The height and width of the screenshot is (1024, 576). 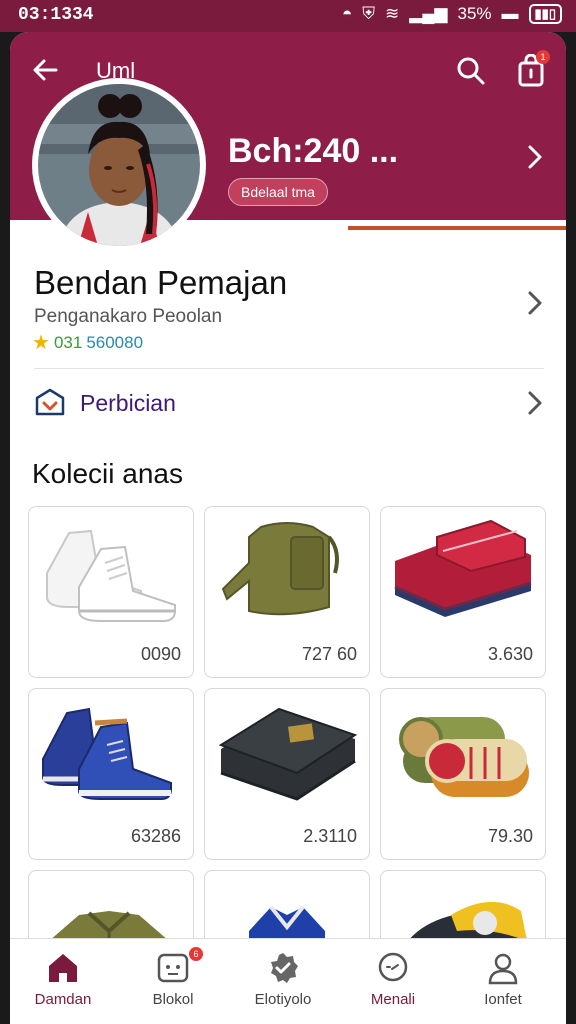 What do you see at coordinates (280, 569) in the screenshot?
I see `olive-vest-image` at bounding box center [280, 569].